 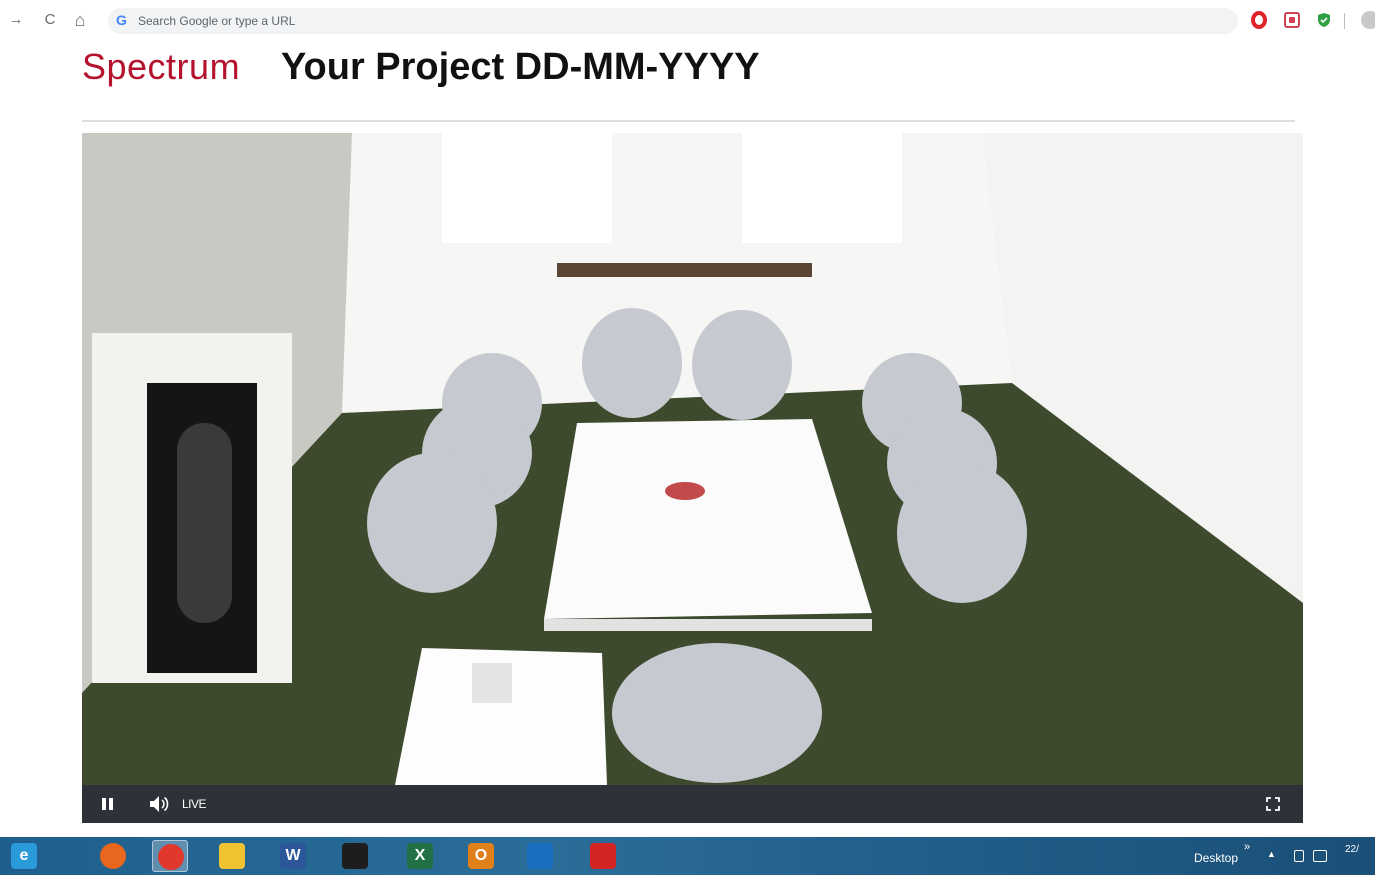 I want to click on speedometer-app-icon, so click(x=355, y=856).